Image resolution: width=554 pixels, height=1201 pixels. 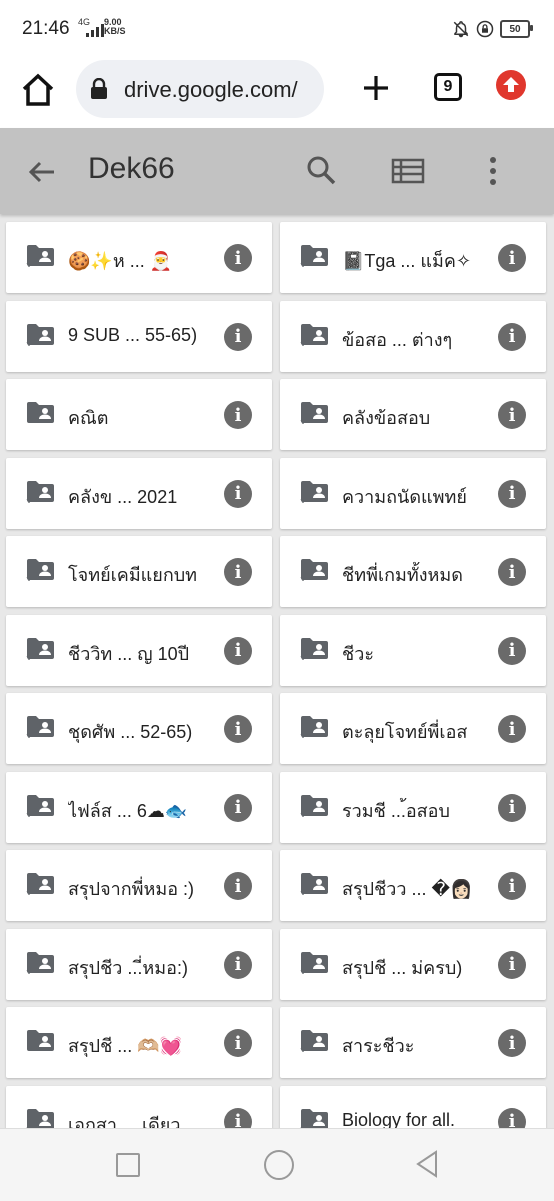 What do you see at coordinates (413, 728) in the screenshot?
I see `folder-card: ตะลุยโจทย์พี่เอส i` at bounding box center [413, 728].